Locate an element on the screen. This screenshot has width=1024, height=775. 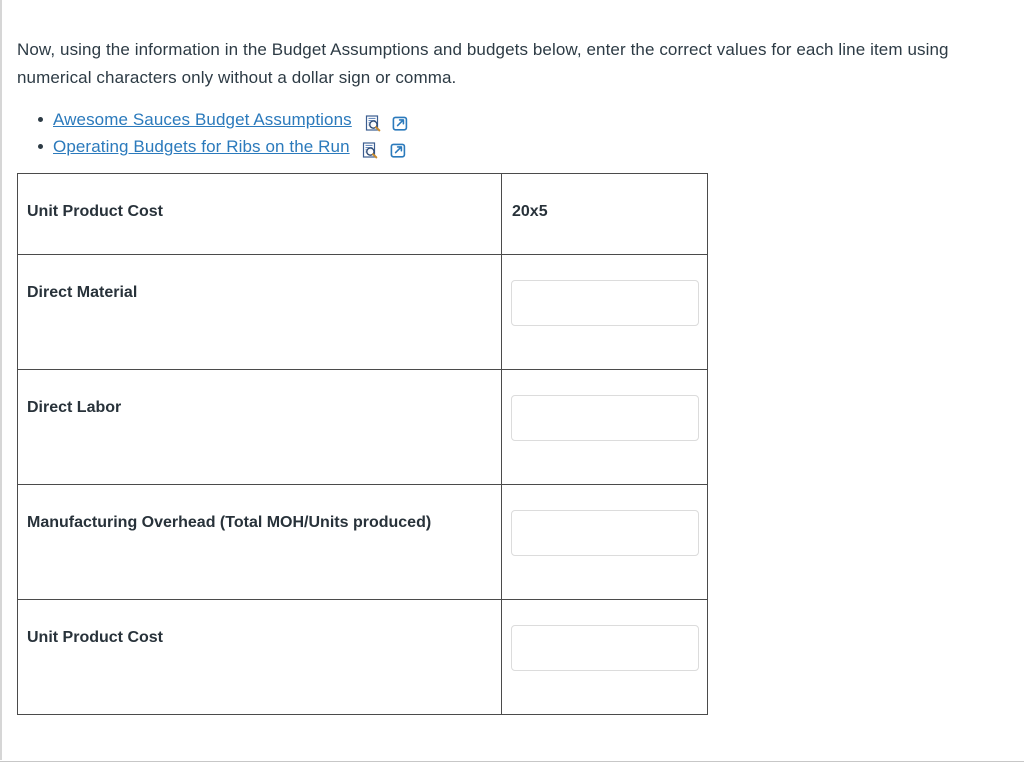
row-value-cell-unit-product-cost is located at coordinates (604, 657).